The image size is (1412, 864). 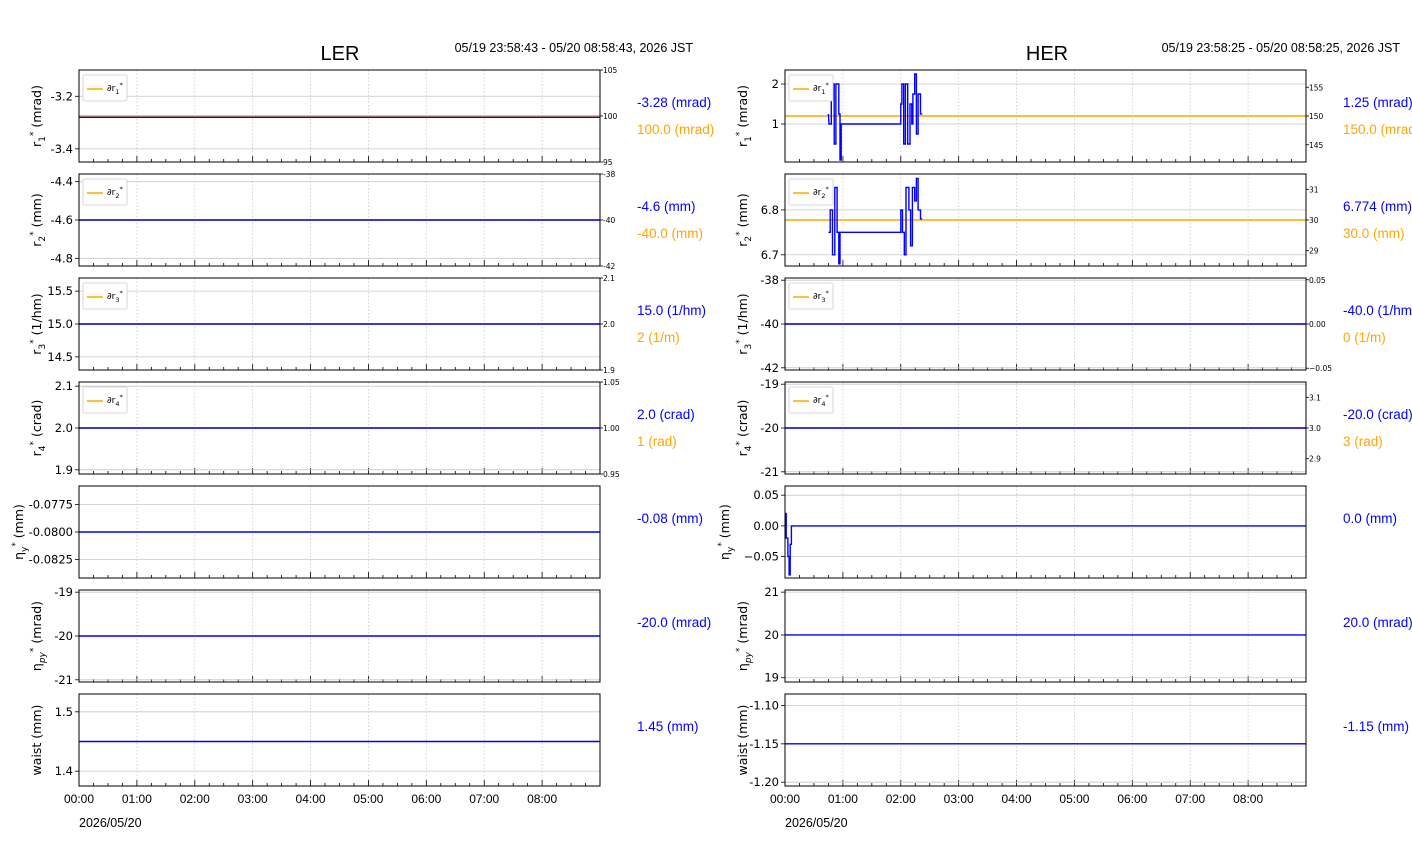 I want to click on her-ytick-label: 19, so click(x=771, y=678).